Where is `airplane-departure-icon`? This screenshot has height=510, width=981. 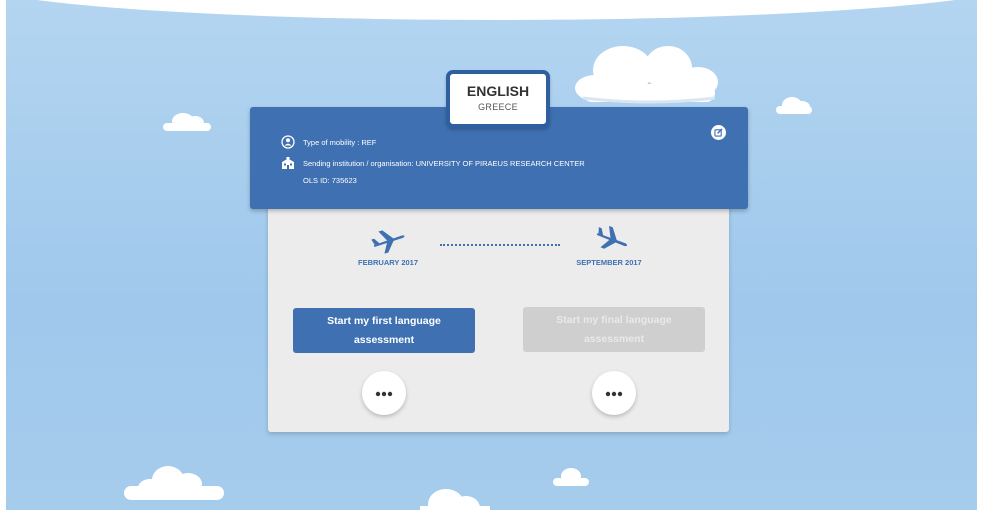 airplane-departure-icon is located at coordinates (389, 242).